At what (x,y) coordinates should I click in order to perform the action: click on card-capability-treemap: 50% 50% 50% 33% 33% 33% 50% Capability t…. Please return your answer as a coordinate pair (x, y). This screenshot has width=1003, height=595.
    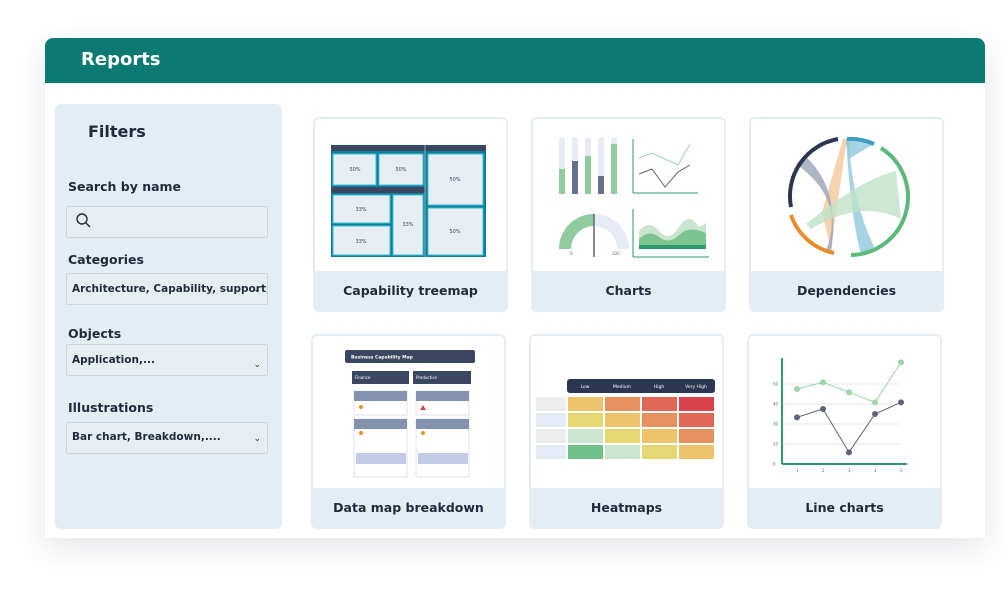
    Looking at the image, I should click on (410, 214).